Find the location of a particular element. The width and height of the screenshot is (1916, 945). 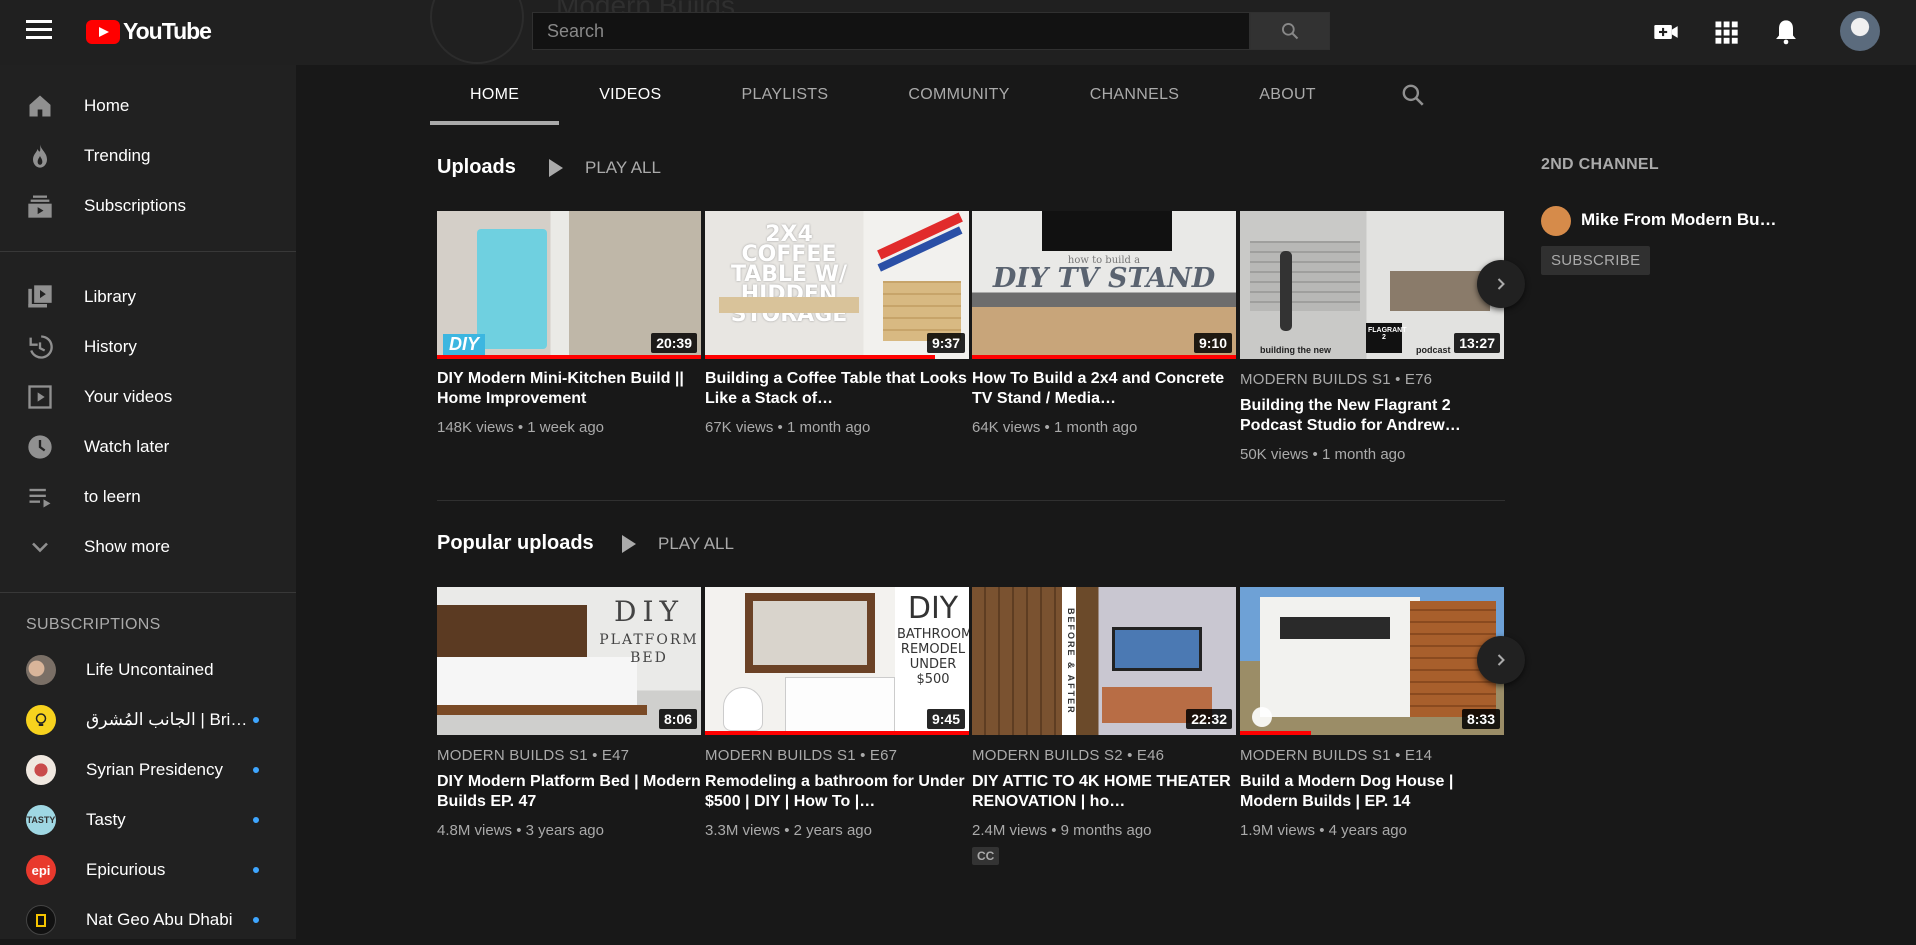

thumb-sublabel: BATHROOM REMODEL UNDER $500 is located at coordinates (933, 657).